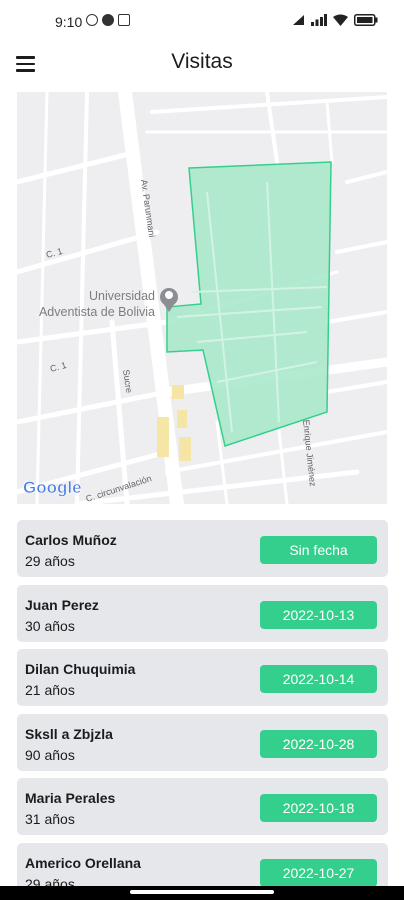 The height and width of the screenshot is (900, 404). I want to click on signal-icon, so click(319, 20).